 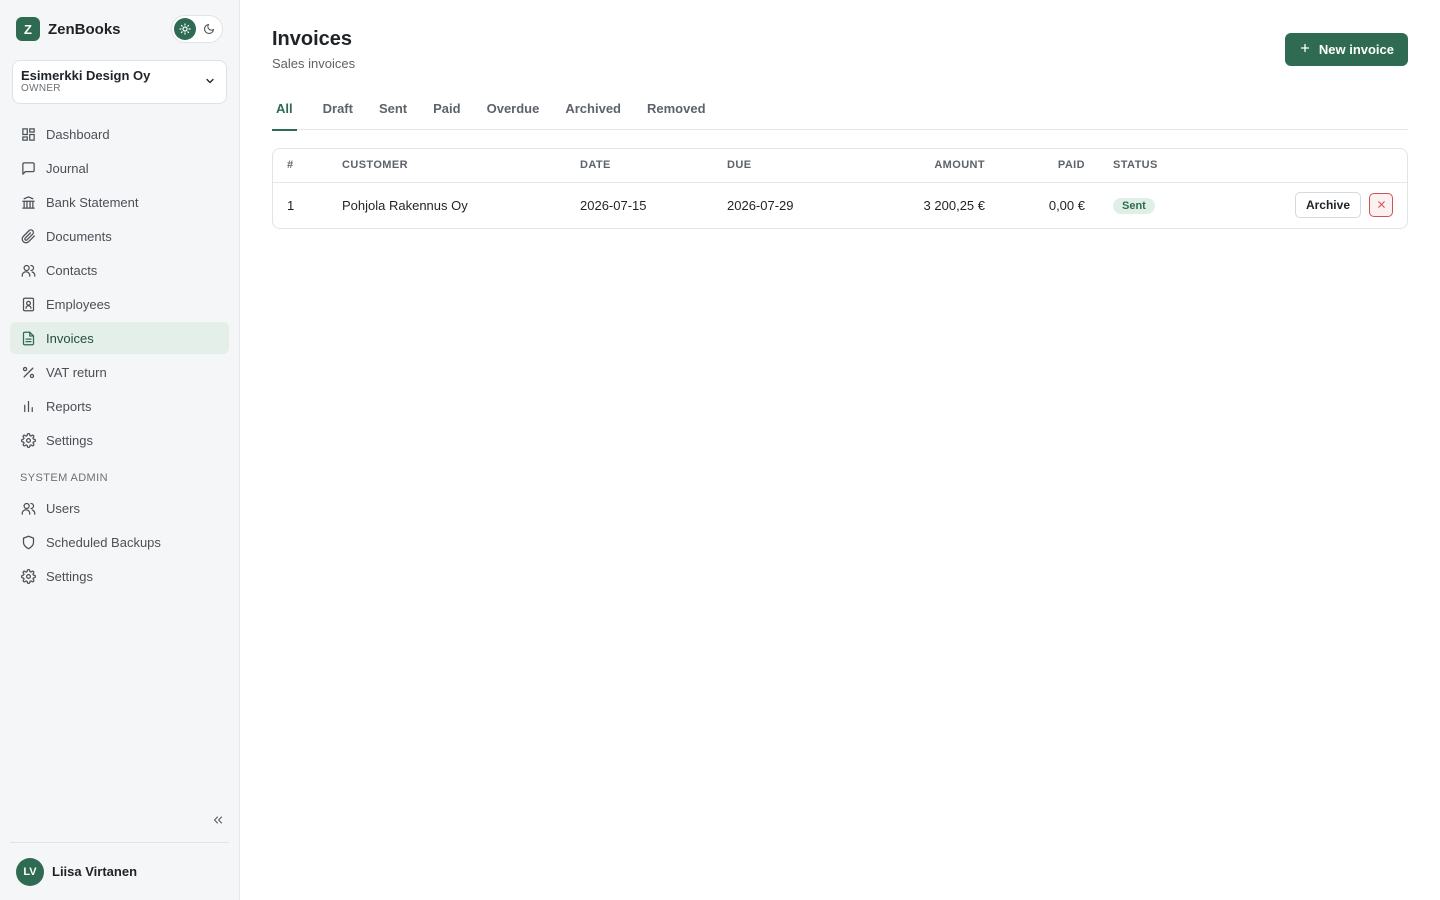 What do you see at coordinates (929, 166) in the screenshot?
I see `column-header-amount: AMOUNT` at bounding box center [929, 166].